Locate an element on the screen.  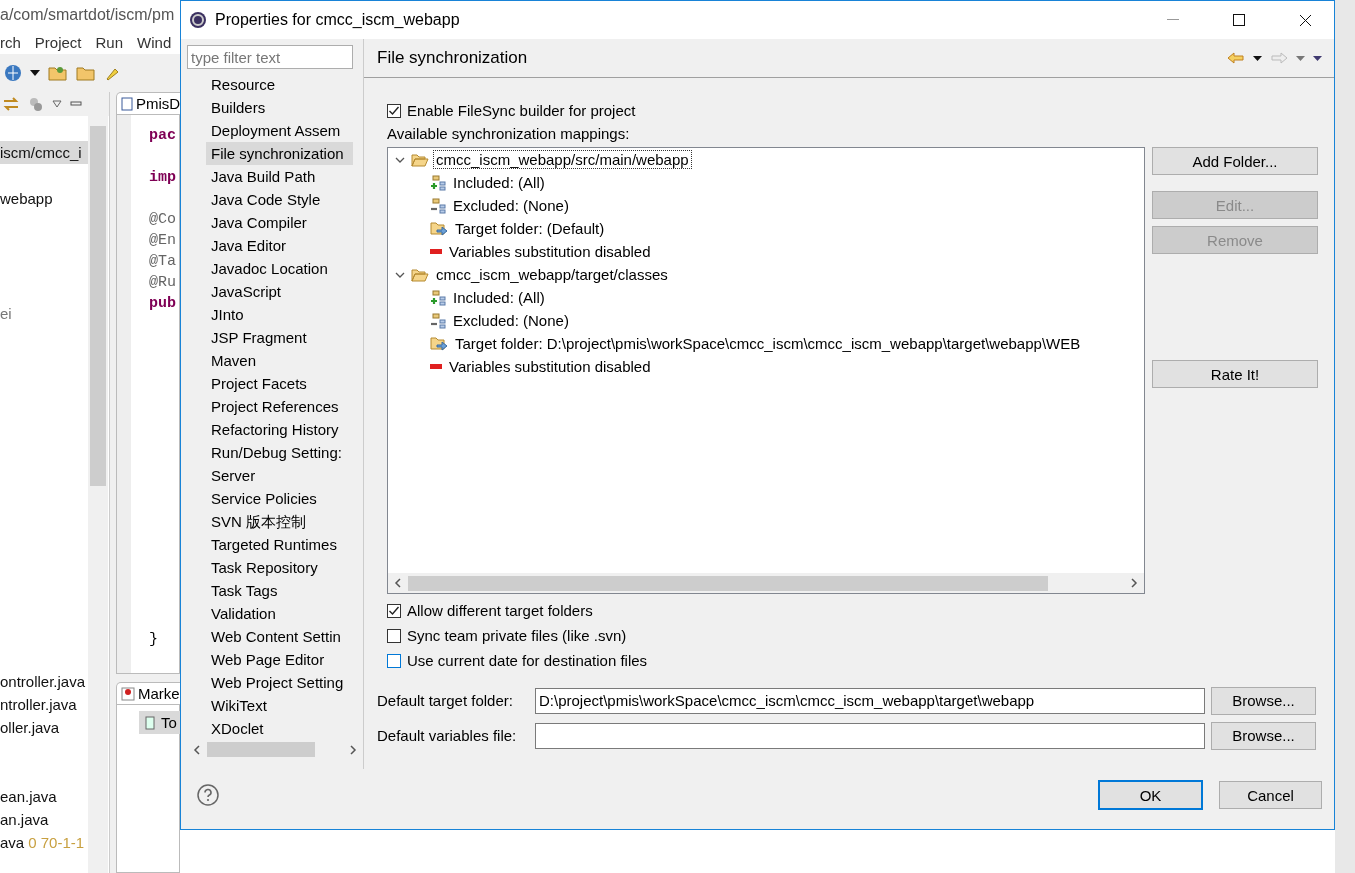
nav-item: Task Repository is located at coordinates (279, 567).